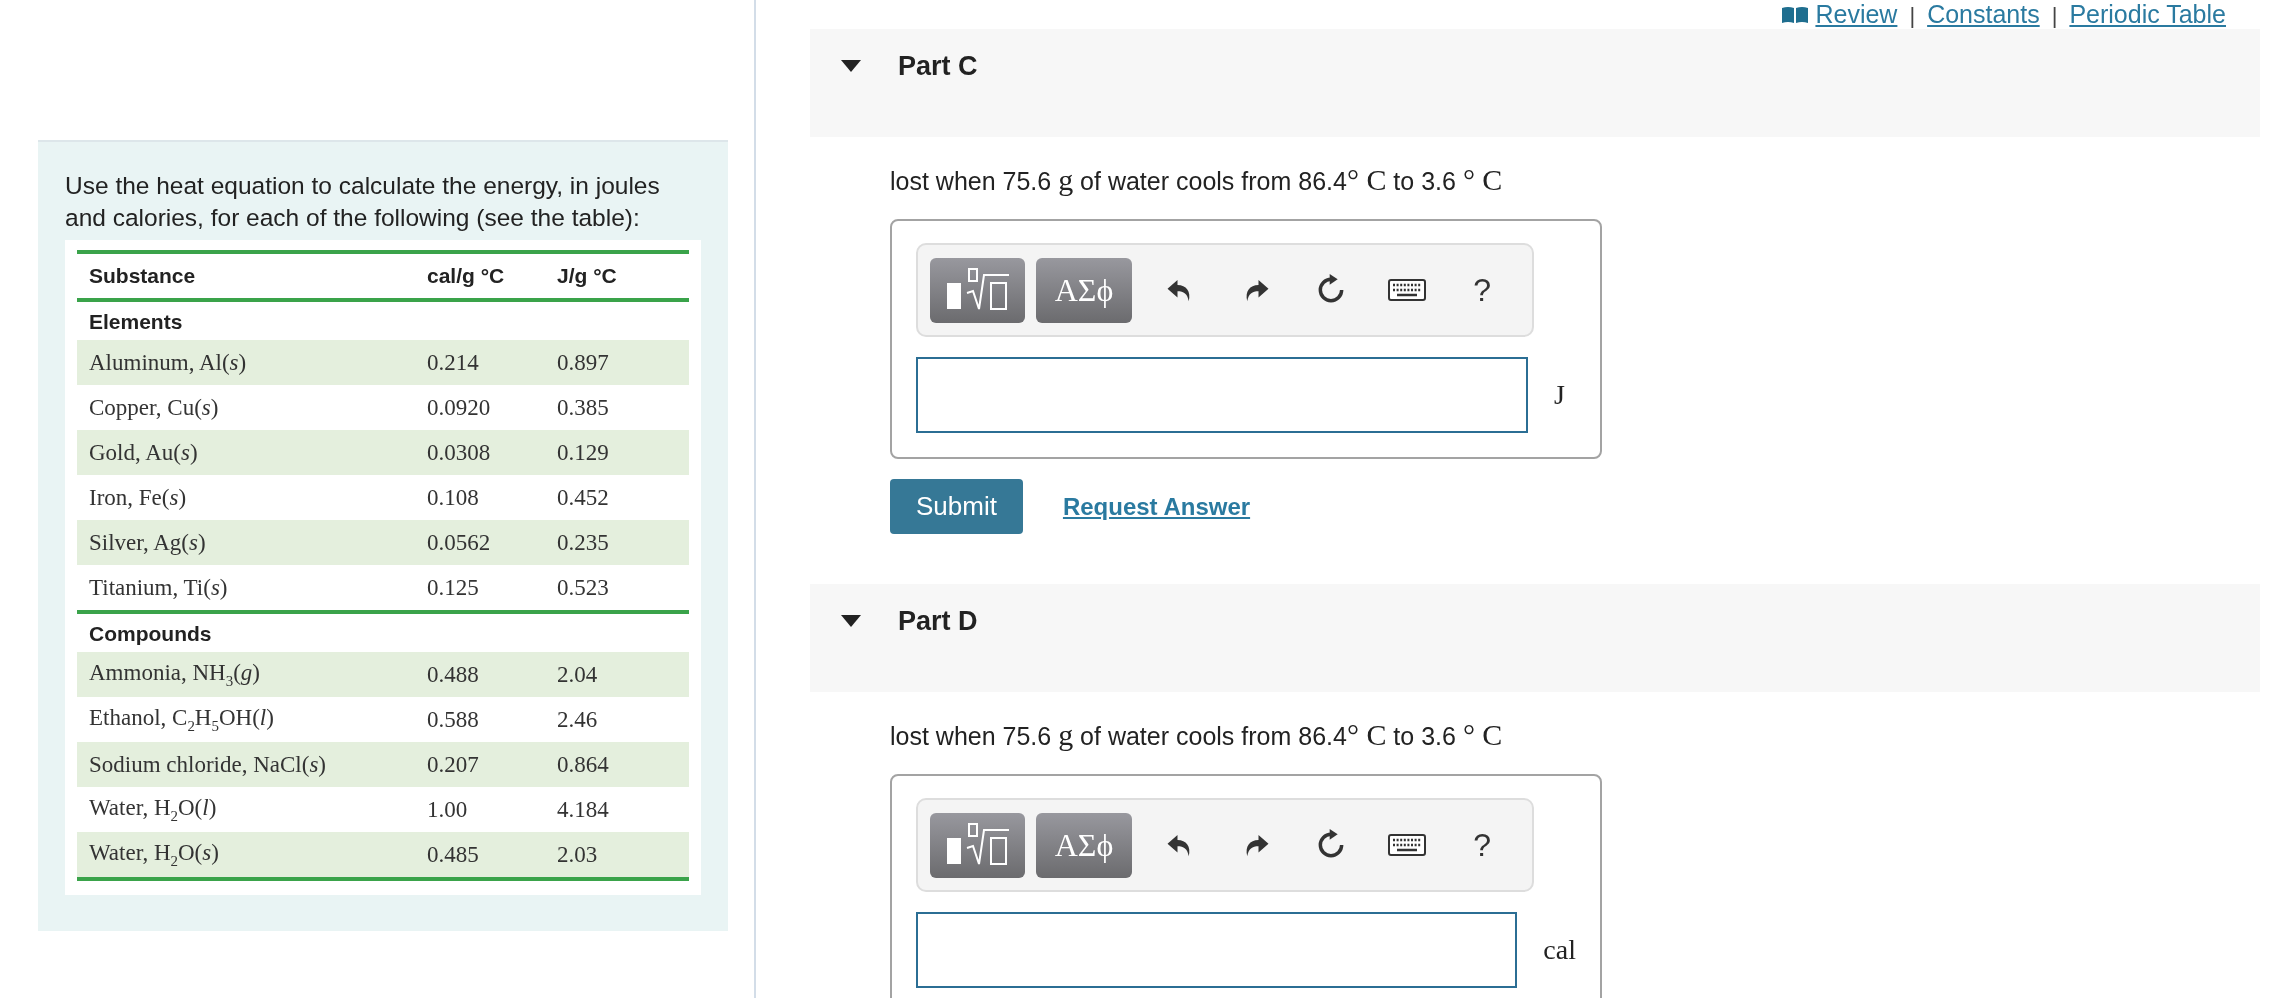 This screenshot has width=2272, height=998. Describe the element at coordinates (480, 276) in the screenshot. I see `column-header: cal/g °C` at that location.